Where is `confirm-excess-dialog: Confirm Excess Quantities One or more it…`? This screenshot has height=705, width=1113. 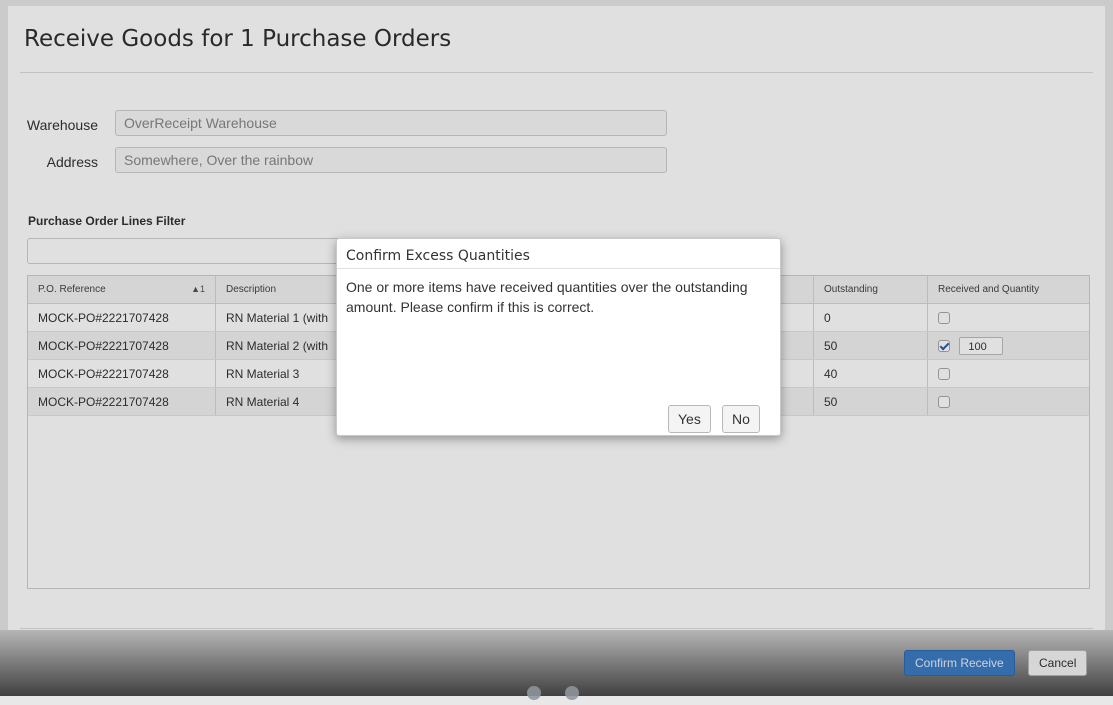 confirm-excess-dialog: Confirm Excess Quantities One or more it… is located at coordinates (558, 337).